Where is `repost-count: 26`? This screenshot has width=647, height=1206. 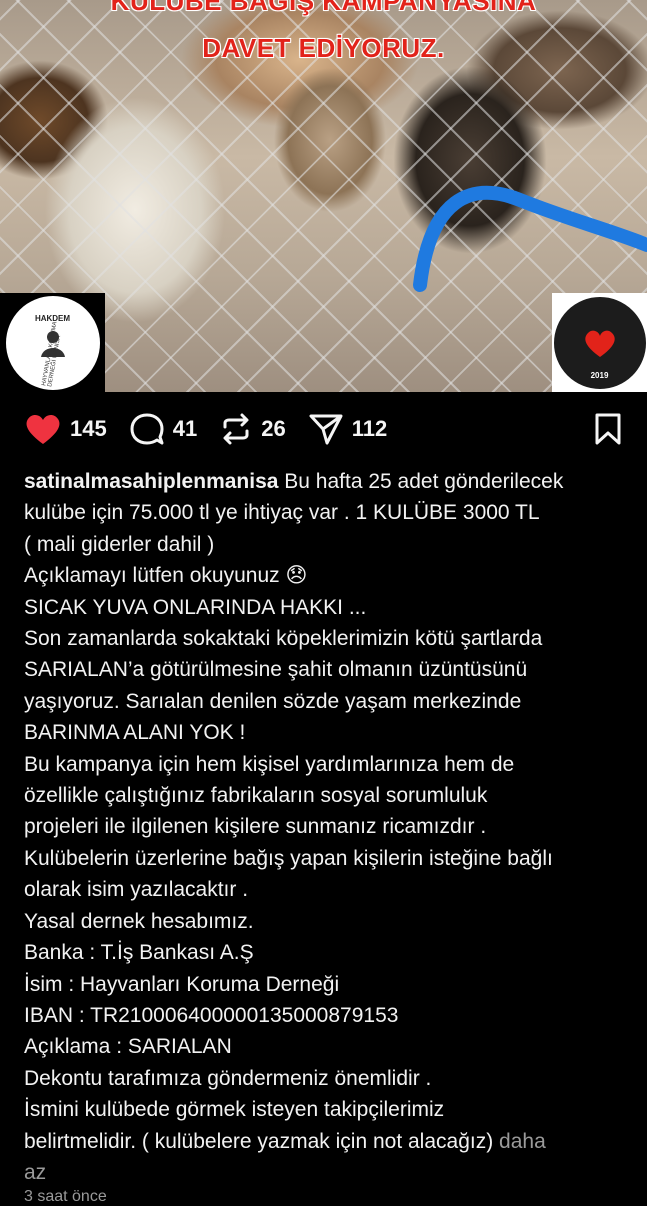
repost-count: 26 is located at coordinates (273, 428).